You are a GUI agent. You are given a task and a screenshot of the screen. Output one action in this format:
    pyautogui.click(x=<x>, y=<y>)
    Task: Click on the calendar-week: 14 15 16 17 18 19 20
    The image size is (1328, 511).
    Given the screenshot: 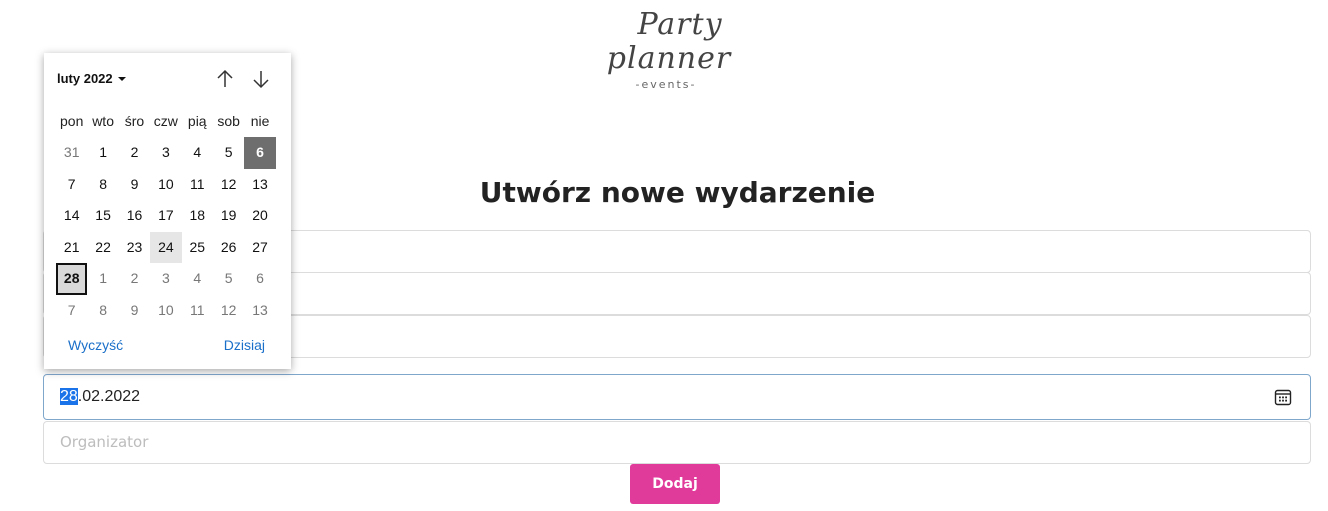 What is the action you would take?
    pyautogui.click(x=166, y=216)
    